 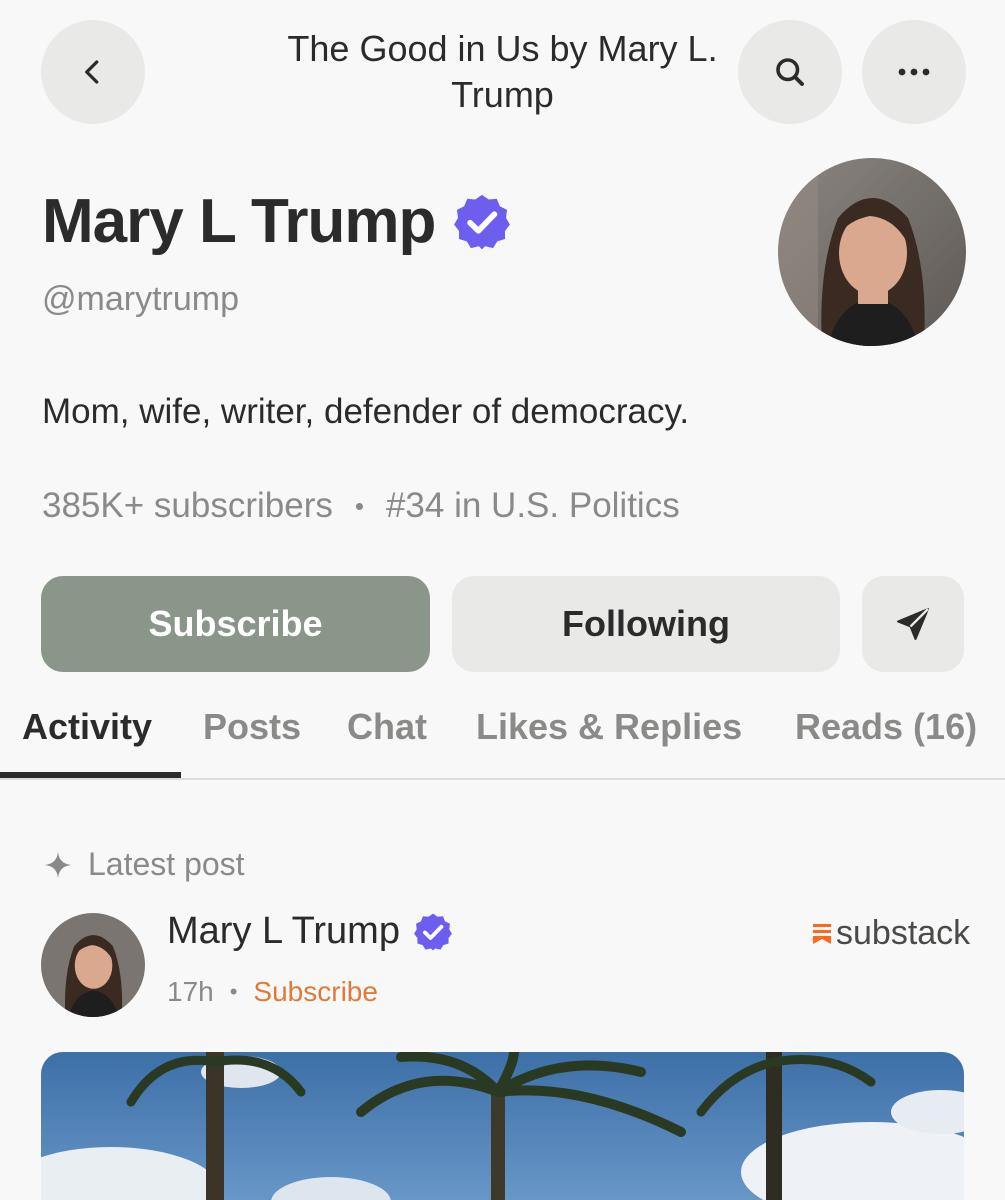 I want to click on send-icon, so click(x=913, y=624).